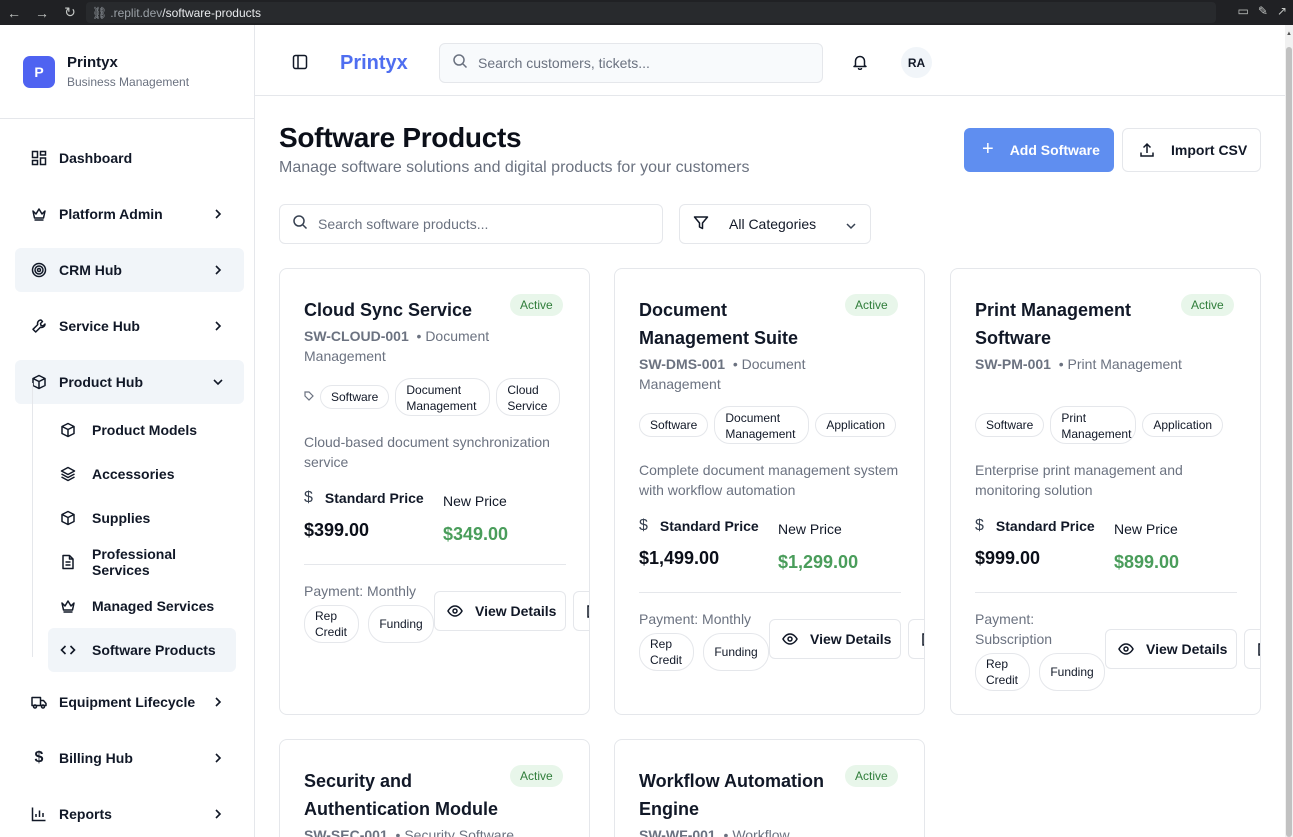 The image size is (1293, 837). Describe the element at coordinates (651, 12) in the screenshot. I see `address-bar: ⛓ .replit.dev/software-products` at that location.